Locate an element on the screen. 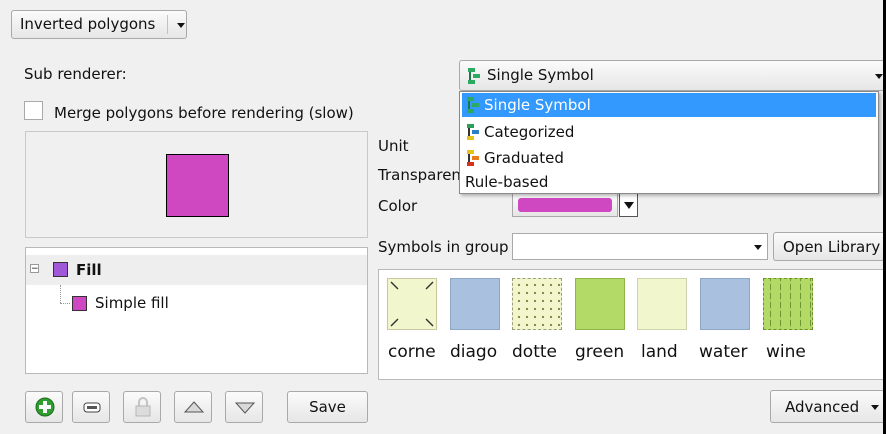 This screenshot has height=434, width=886. symbol-thumb-diagonal is located at coordinates (475, 304).